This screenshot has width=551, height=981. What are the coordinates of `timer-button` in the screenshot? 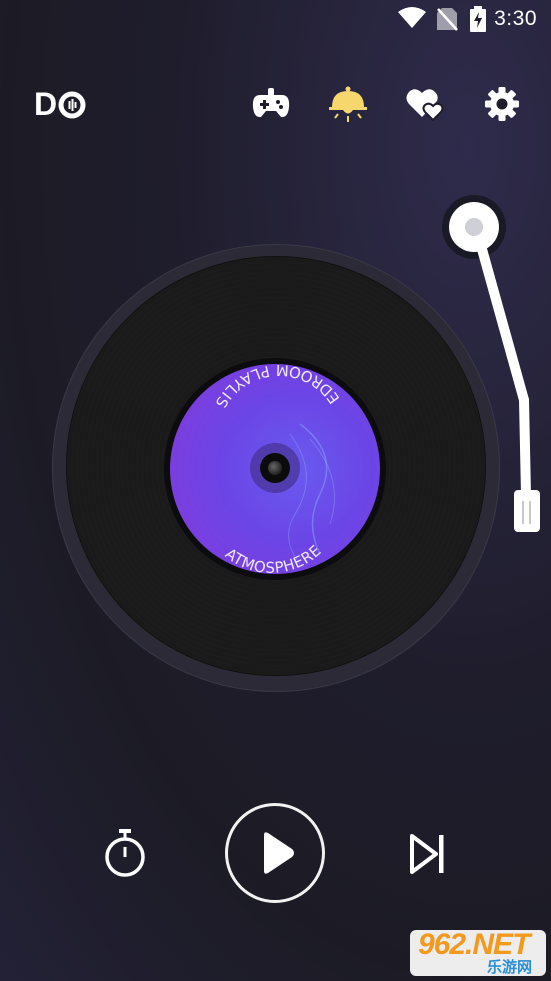 It's located at (125, 853).